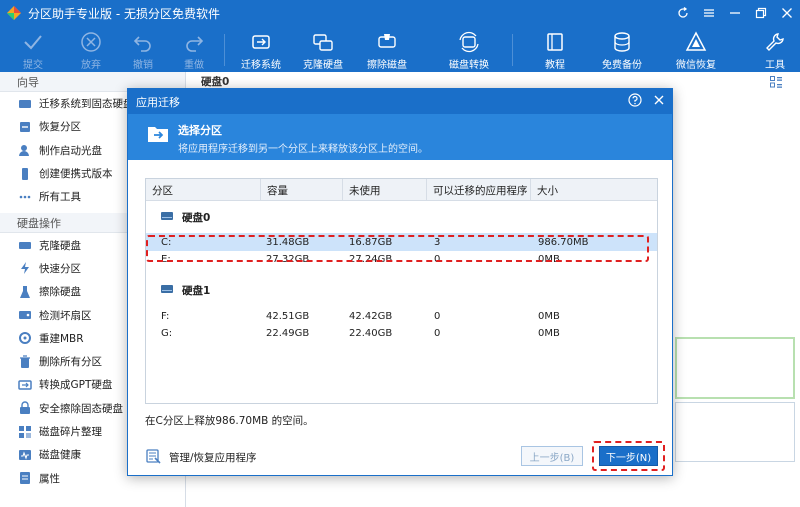 The height and width of the screenshot is (507, 800). I want to click on highlight-selected-row, so click(397, 248).